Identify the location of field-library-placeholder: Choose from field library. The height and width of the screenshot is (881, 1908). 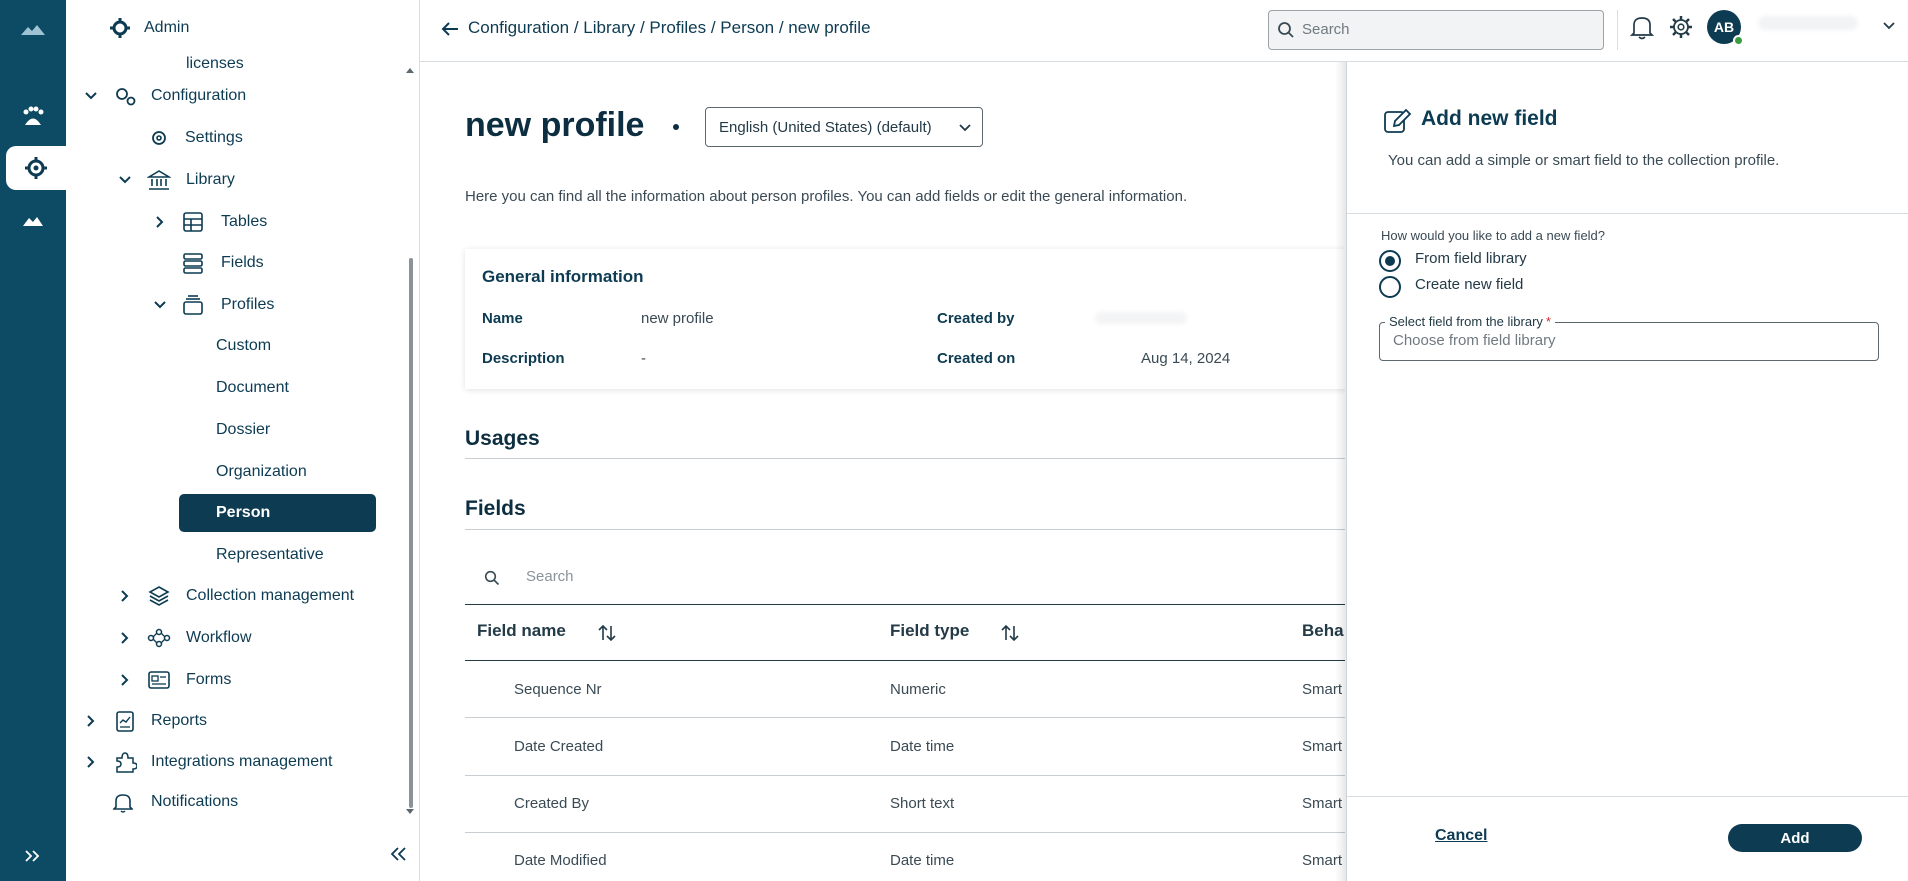
(1474, 340).